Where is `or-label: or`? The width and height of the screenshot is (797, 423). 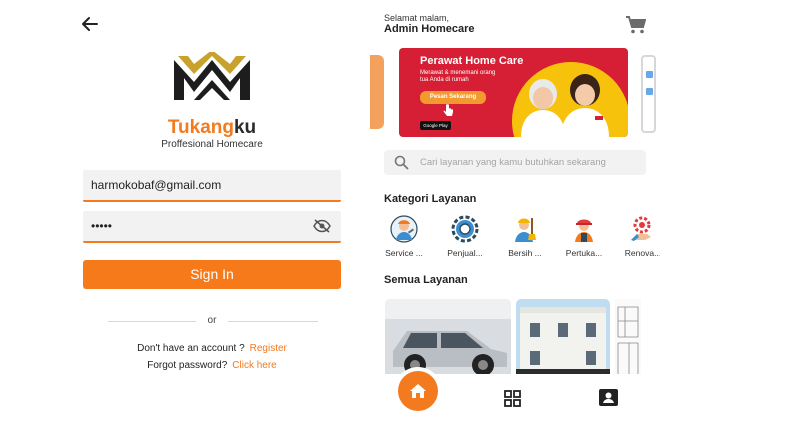
or-label: or is located at coordinates (212, 320).